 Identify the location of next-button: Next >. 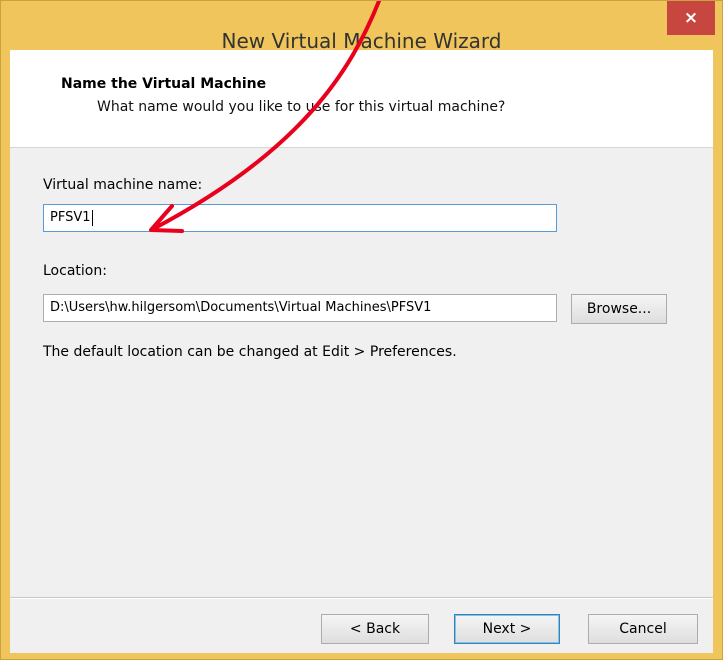
(507, 629).